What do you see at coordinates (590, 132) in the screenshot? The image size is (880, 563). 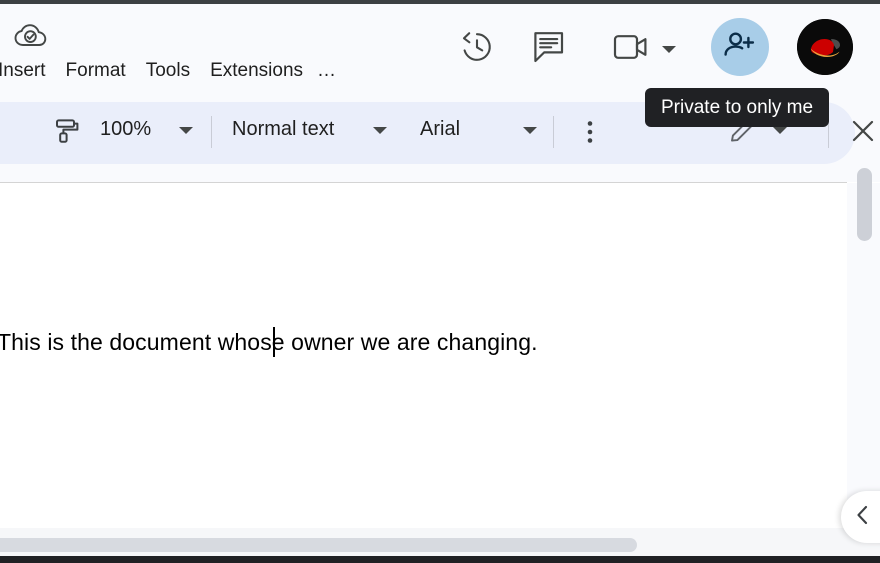 I see `more-vertical-icon` at bounding box center [590, 132].